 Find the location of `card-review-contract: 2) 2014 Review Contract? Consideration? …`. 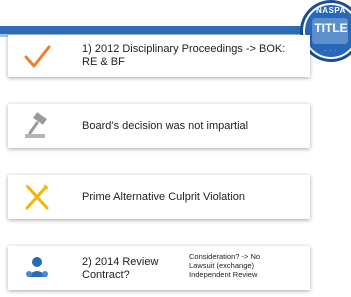

card-review-contract: 2) 2014 Review Contract? Consideration? … is located at coordinates (159, 268).